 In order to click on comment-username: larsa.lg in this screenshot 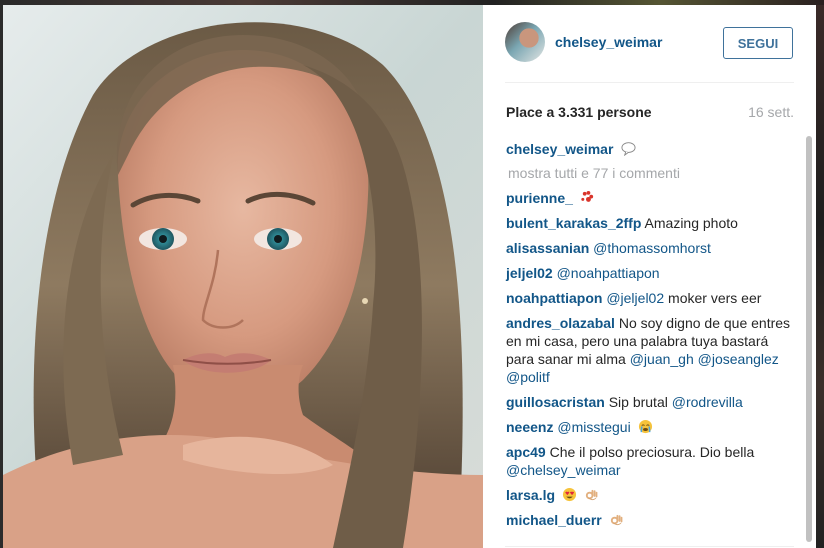, I will do `click(530, 495)`.